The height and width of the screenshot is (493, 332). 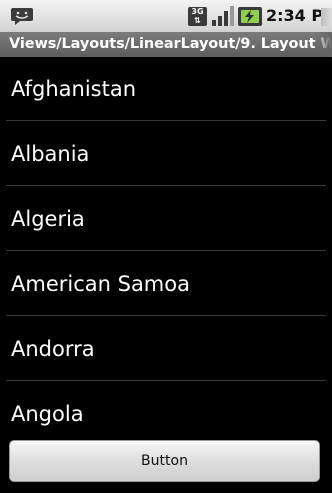 I want to click on list-item-american-samoa: American Samoa, so click(x=166, y=284).